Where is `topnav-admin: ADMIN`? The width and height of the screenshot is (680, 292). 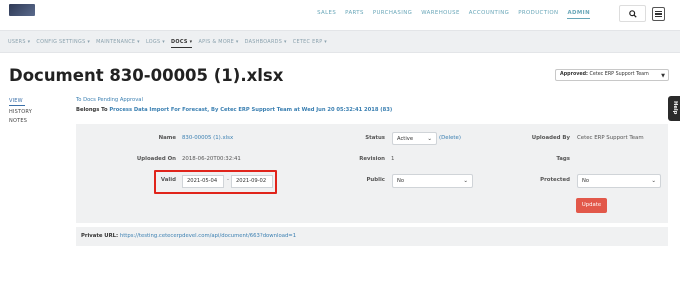 topnav-admin: ADMIN is located at coordinates (578, 14).